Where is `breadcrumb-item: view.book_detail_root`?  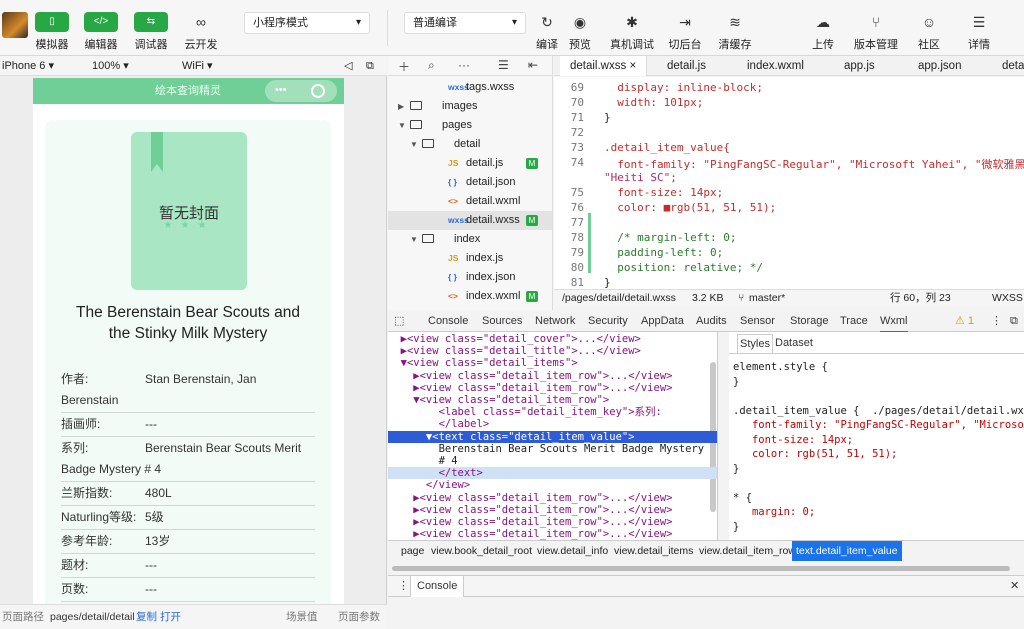
breadcrumb-item: view.book_detail_root is located at coordinates (481, 551).